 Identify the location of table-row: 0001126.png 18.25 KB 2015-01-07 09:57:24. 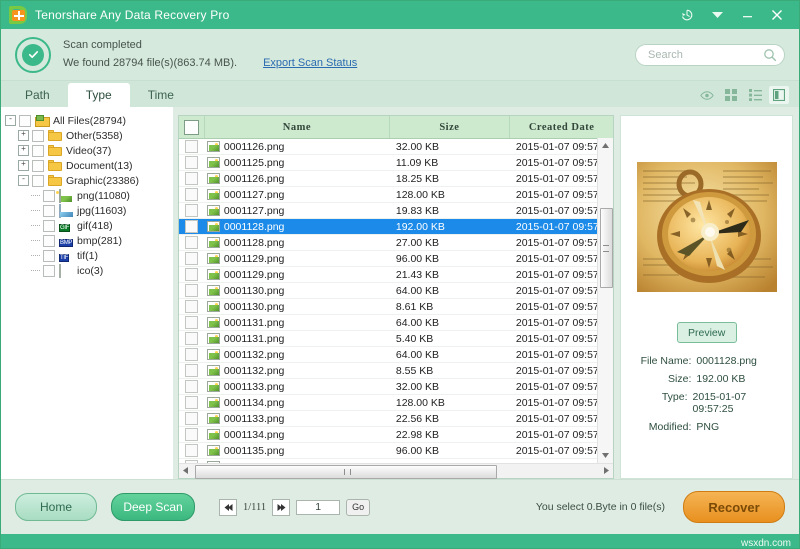
(396, 179).